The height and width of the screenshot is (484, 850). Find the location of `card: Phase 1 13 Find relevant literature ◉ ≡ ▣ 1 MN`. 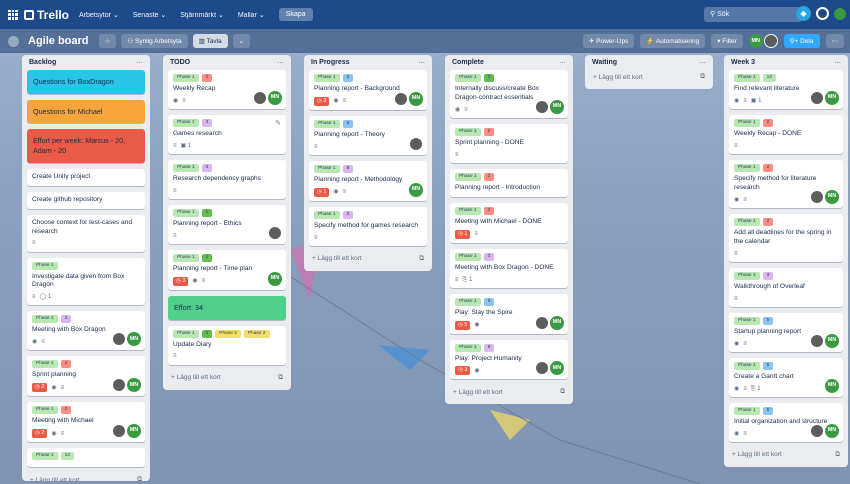

card: Phase 1 13 Find relevant literature ◉ ≡ ▣ 1 MN is located at coordinates (786, 89).